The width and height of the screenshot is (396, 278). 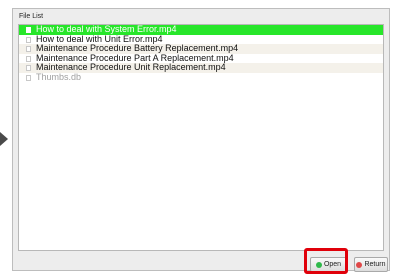 What do you see at coordinates (326, 261) in the screenshot?
I see `open-button-highlight` at bounding box center [326, 261].